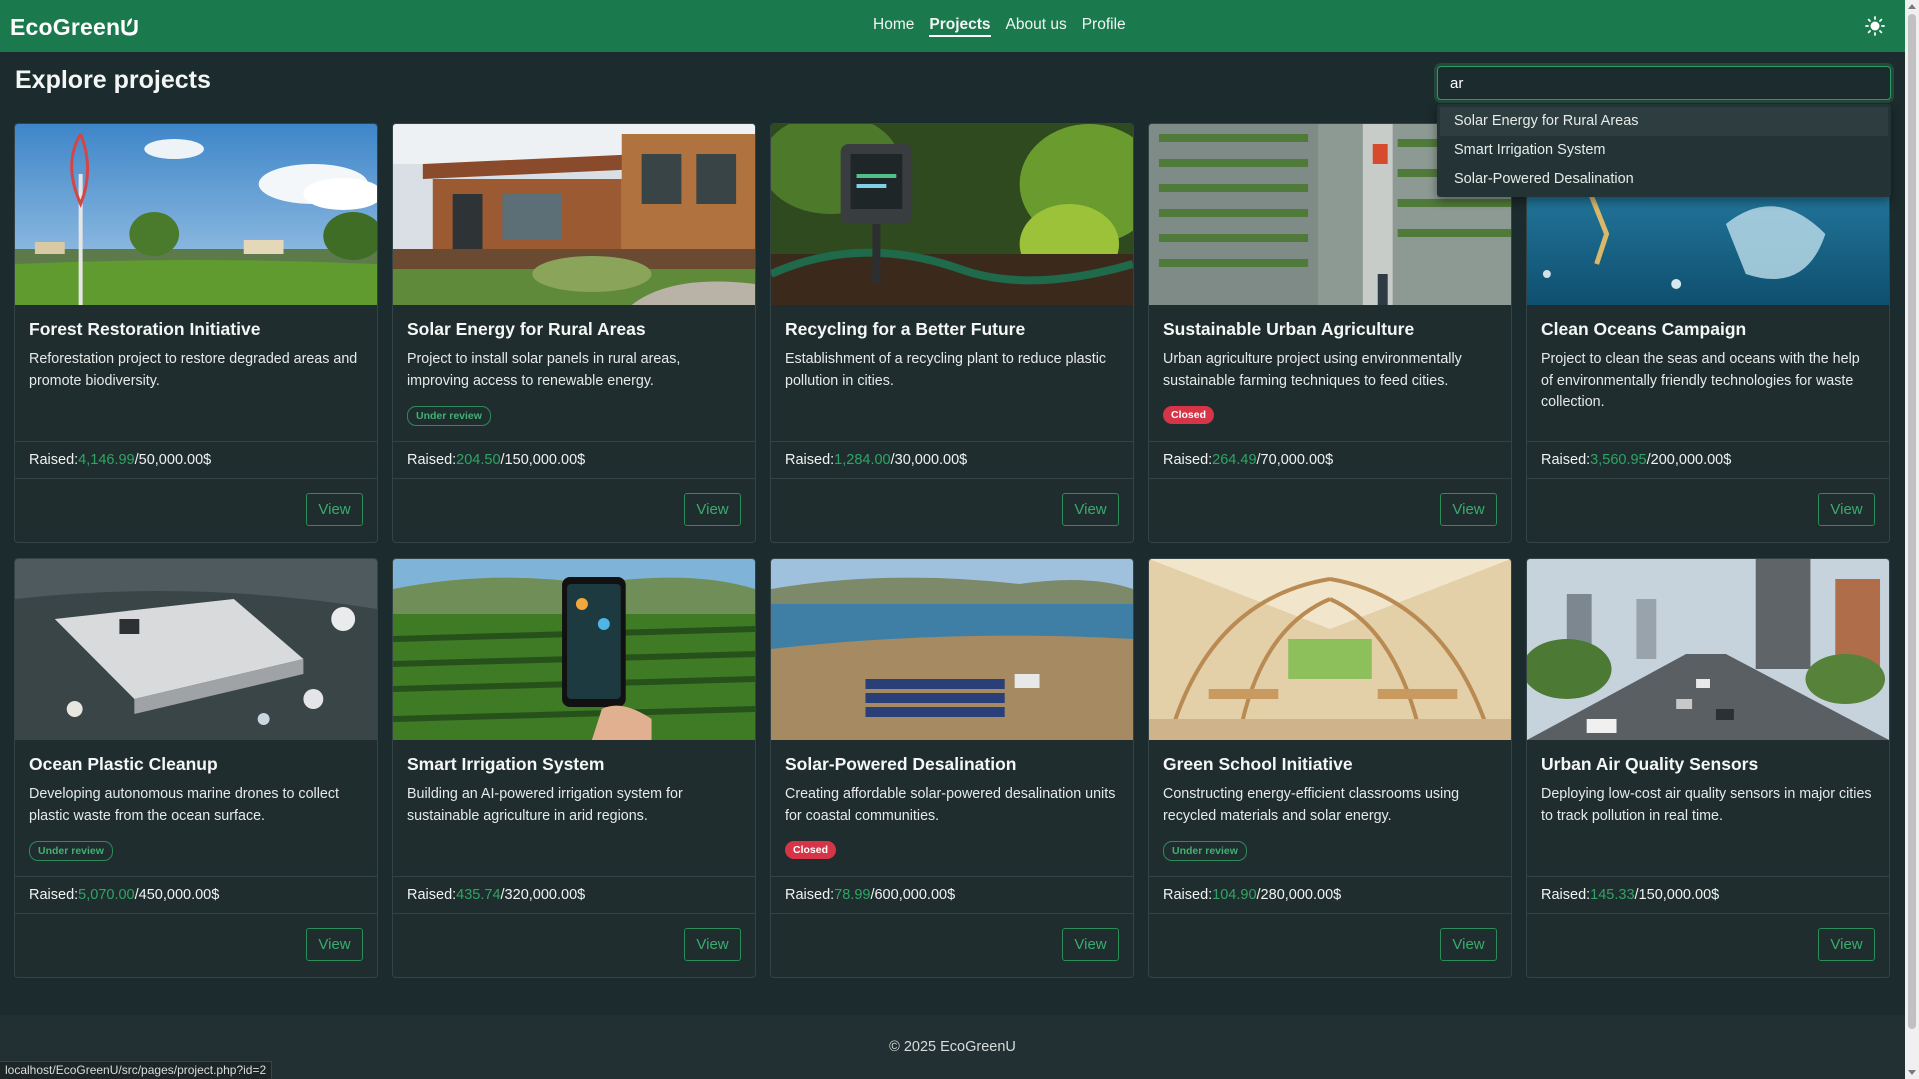 The height and width of the screenshot is (1079, 1919). Describe the element at coordinates (1912, 521) in the screenshot. I see `scroll-thumb` at that location.